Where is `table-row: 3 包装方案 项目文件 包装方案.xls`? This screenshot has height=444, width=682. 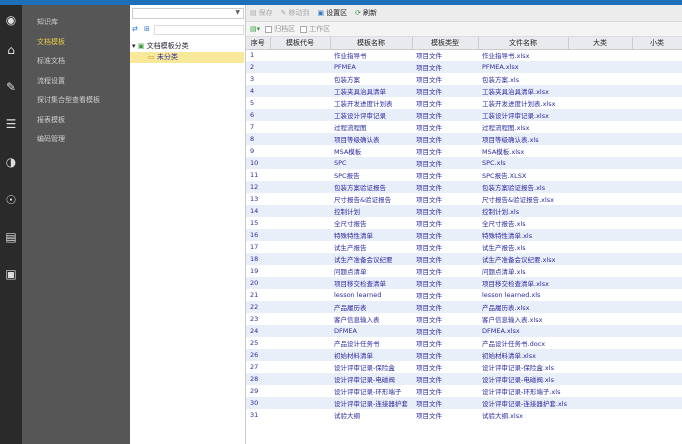
table-row: 3 包装方案 项目文件 包装方案.xls is located at coordinates (464, 79).